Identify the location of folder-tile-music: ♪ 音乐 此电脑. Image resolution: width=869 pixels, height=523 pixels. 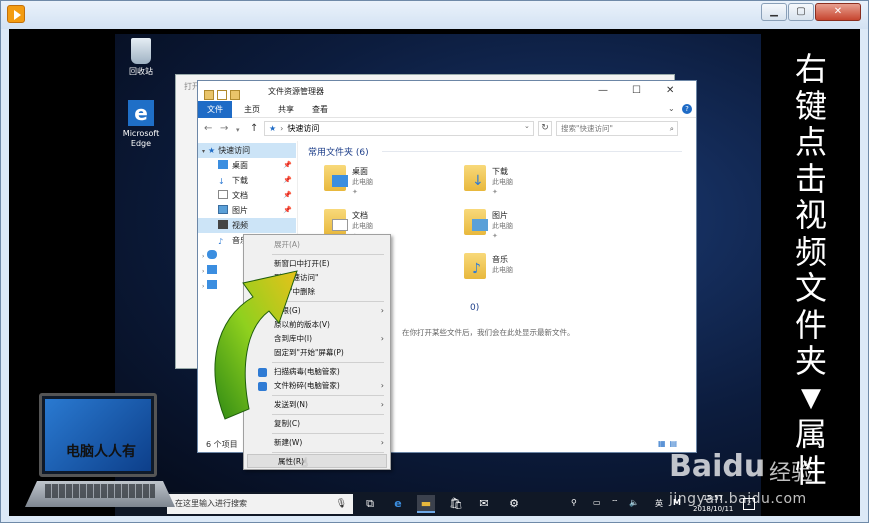
(529, 271).